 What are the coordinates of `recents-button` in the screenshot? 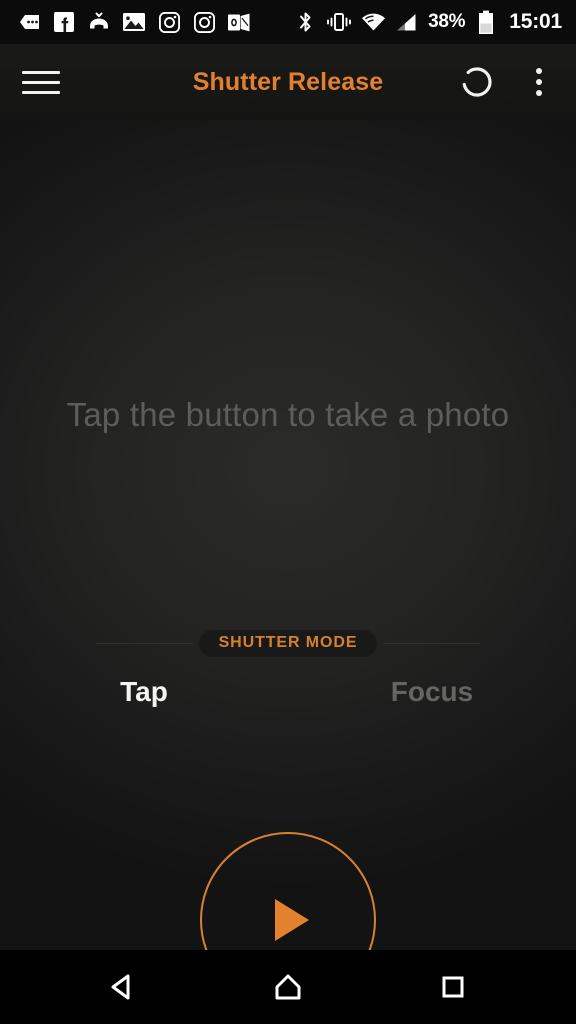 It's located at (453, 987).